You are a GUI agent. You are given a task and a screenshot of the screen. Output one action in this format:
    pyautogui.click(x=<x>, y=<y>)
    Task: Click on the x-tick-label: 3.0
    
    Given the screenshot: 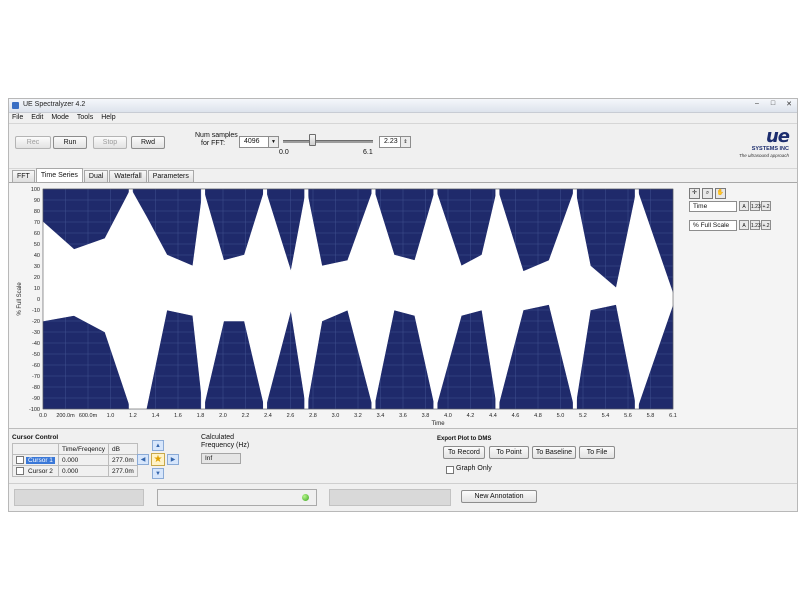 What is the action you would take?
    pyautogui.click(x=336, y=416)
    